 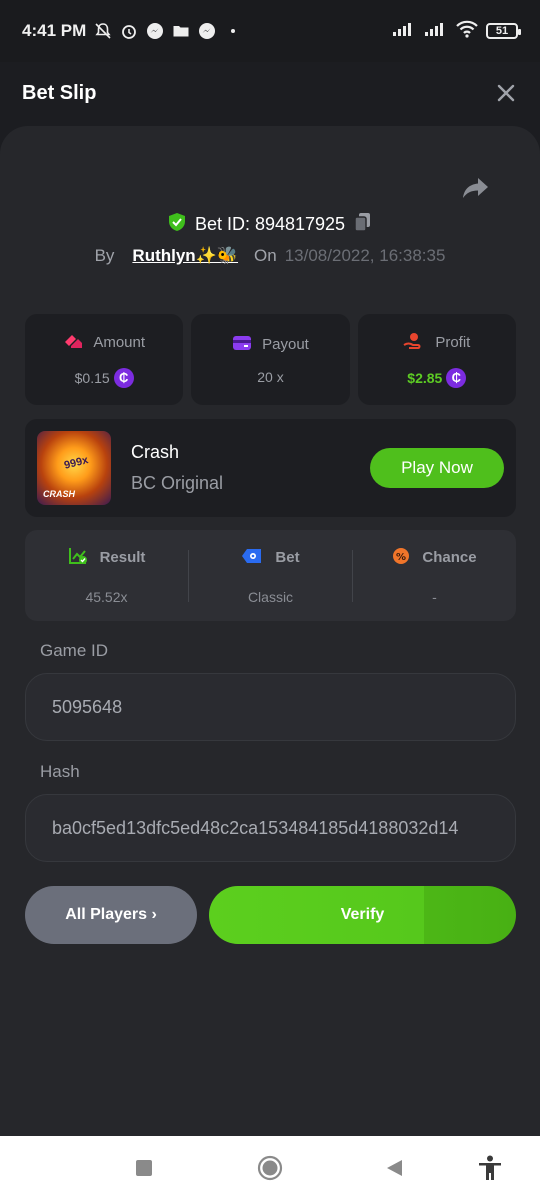 What do you see at coordinates (467, 31) in the screenshot?
I see `wifi-icon` at bounding box center [467, 31].